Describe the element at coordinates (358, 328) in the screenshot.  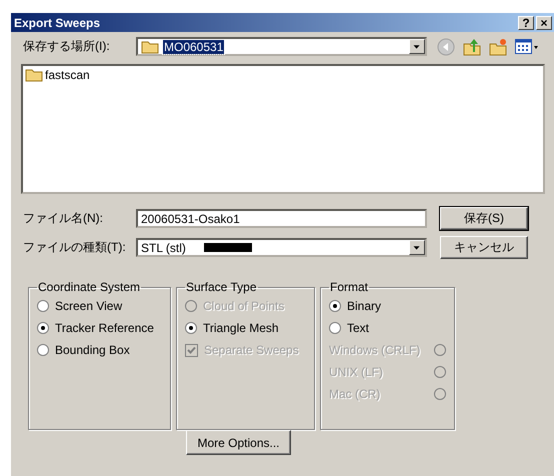
I see `option-label: Text` at that location.